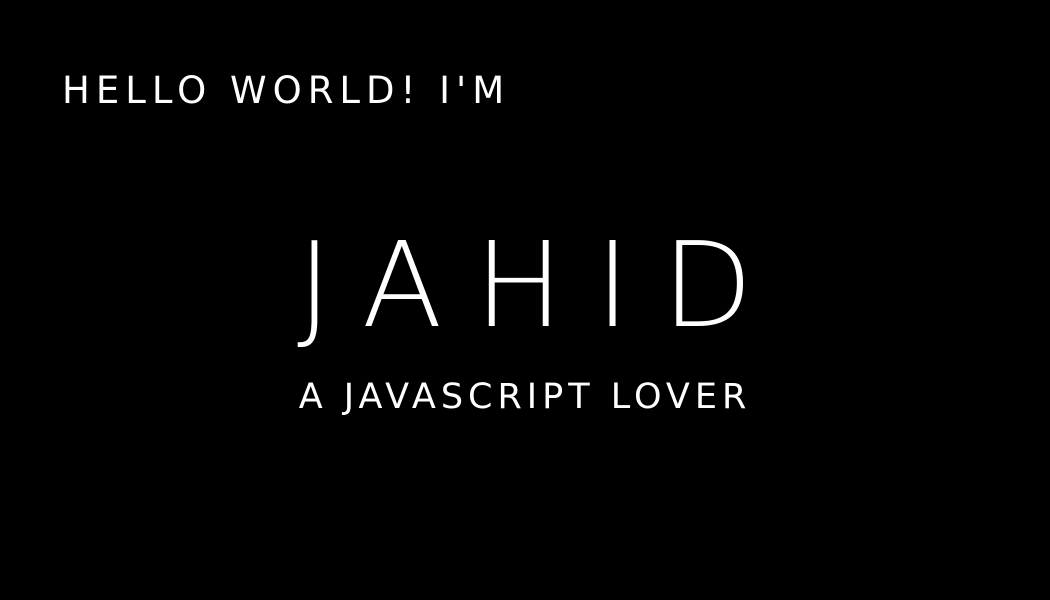  I want to click on tagline-text: A JAVASCRIPT LOVER, so click(525, 397).